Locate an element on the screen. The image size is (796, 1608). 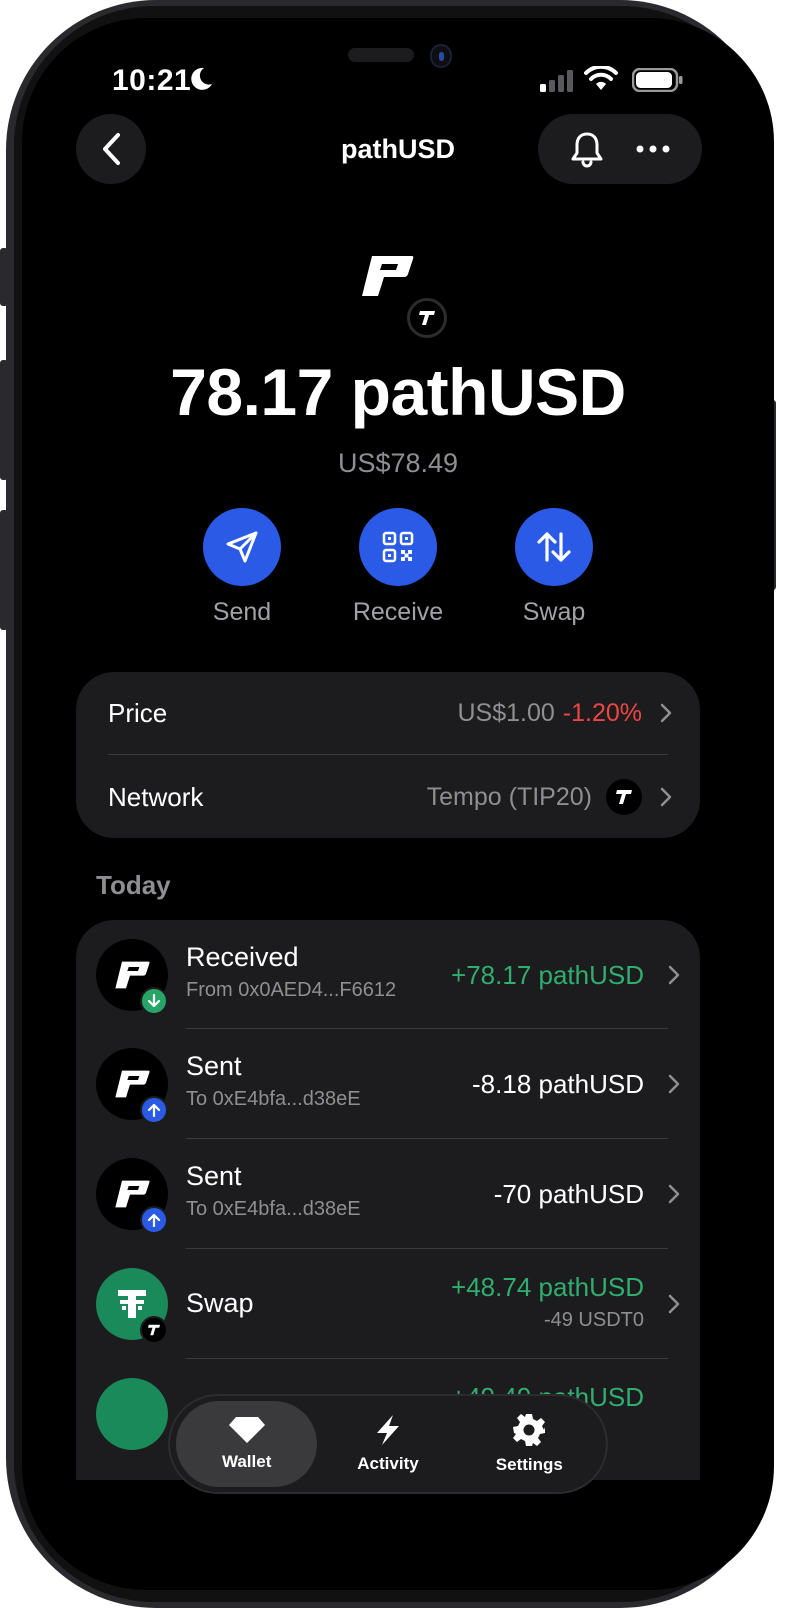
swap-label: Swap is located at coordinates (554, 612).